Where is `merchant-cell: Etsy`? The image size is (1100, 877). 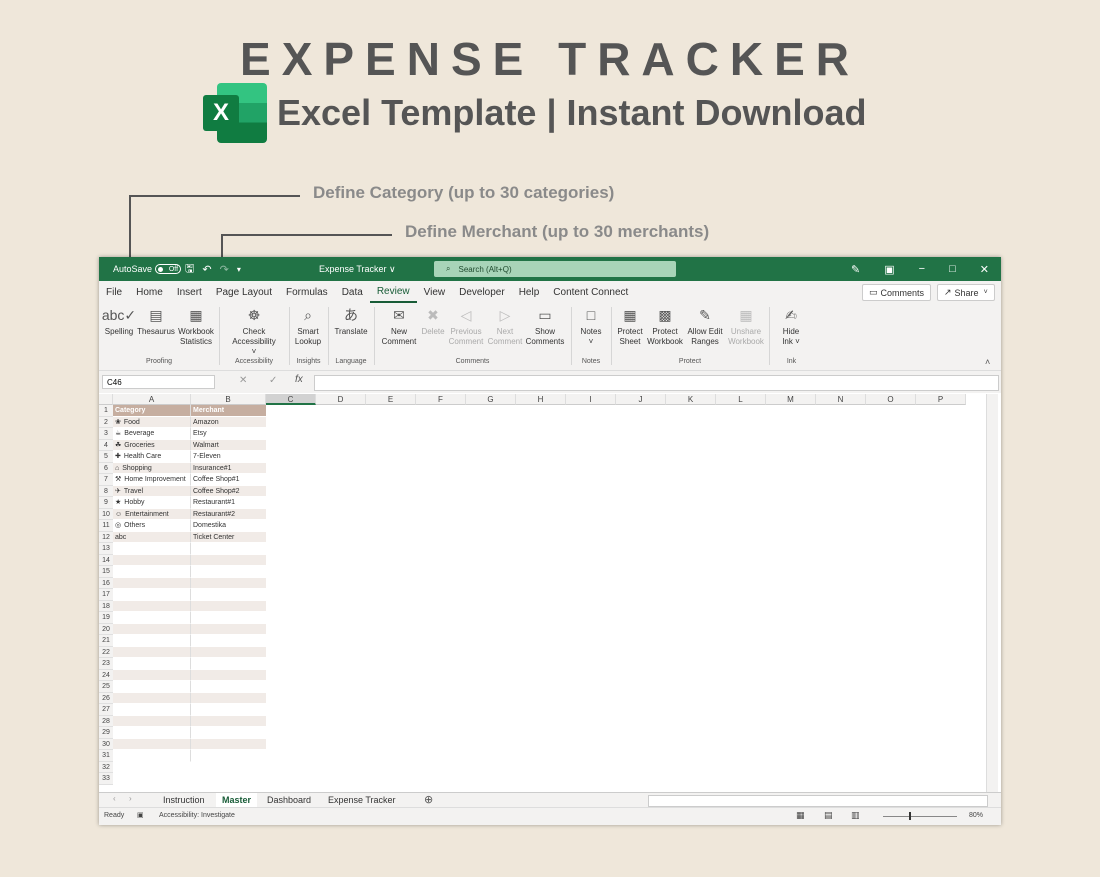
merchant-cell: Etsy is located at coordinates (228, 434).